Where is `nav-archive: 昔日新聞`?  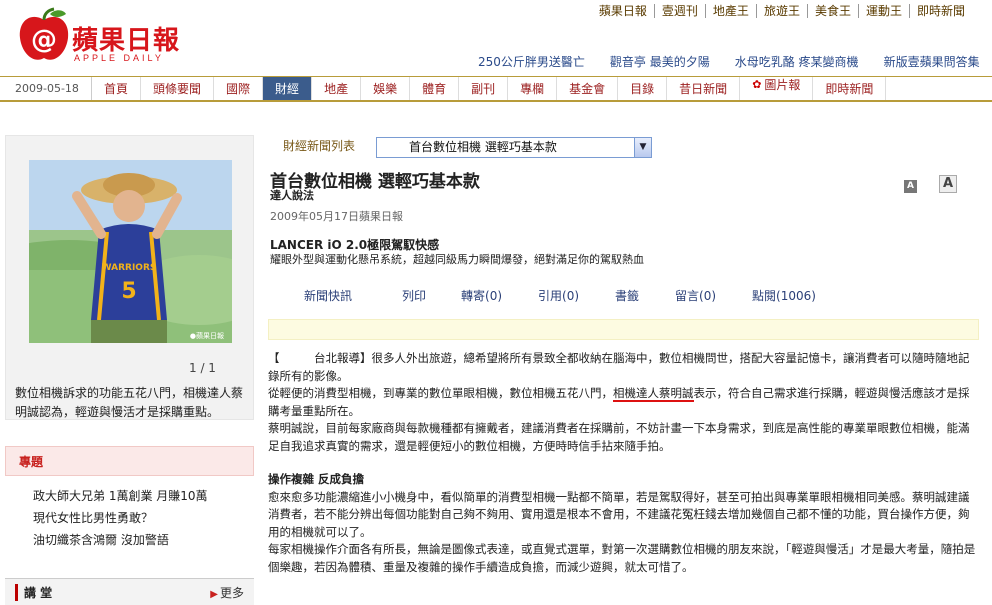 nav-archive: 昔日新聞 is located at coordinates (704, 88).